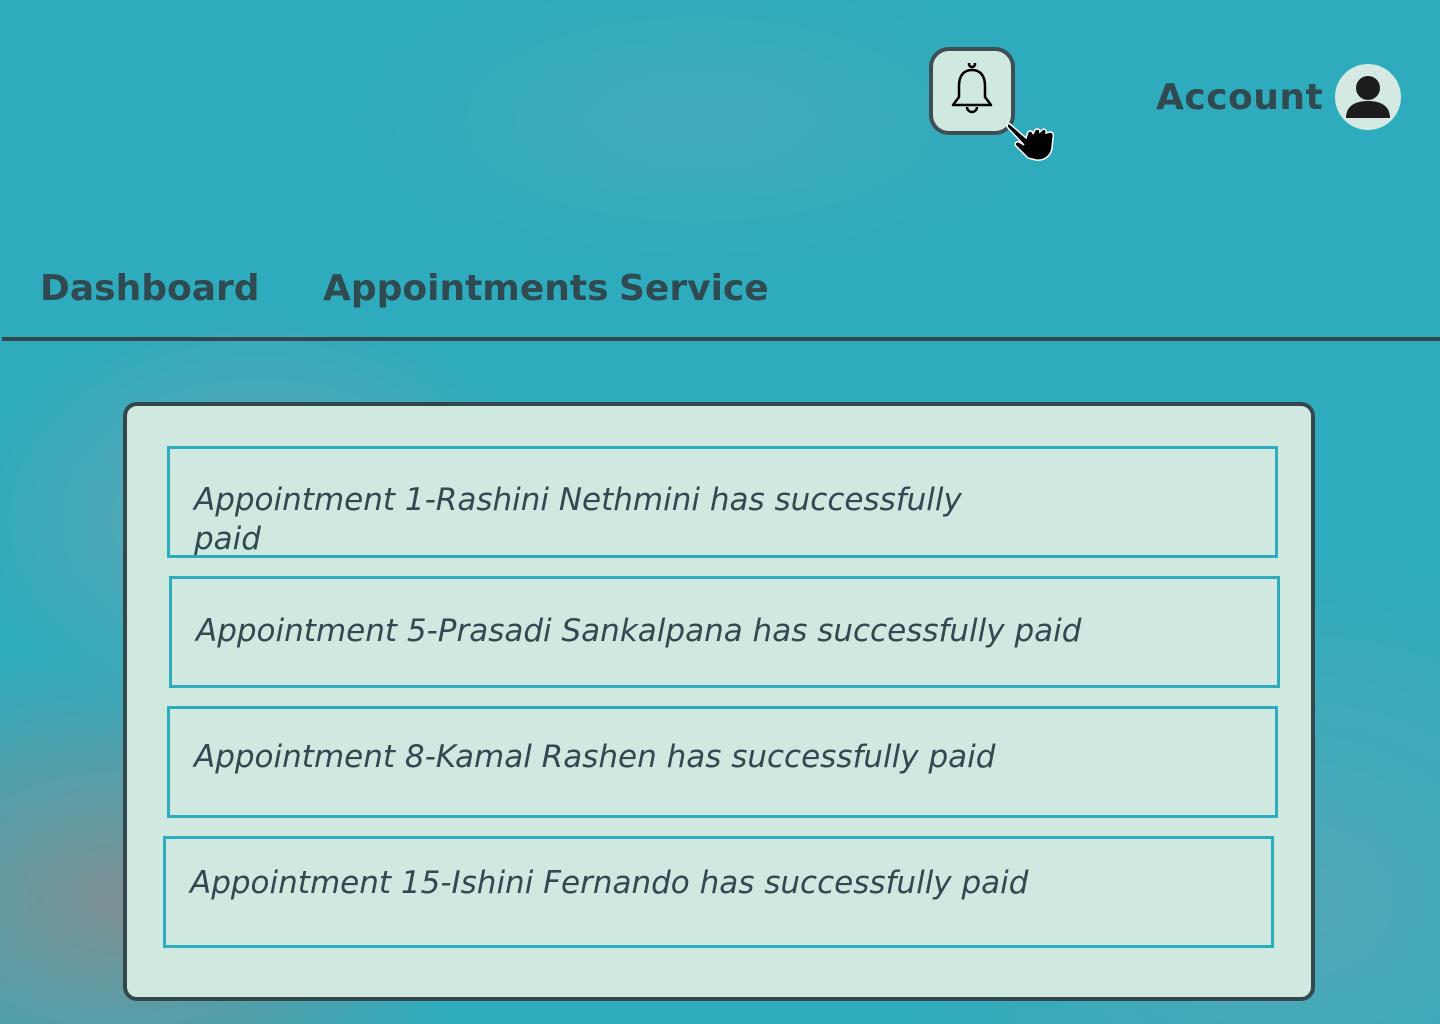  What do you see at coordinates (721, 339) in the screenshot?
I see `nav-divider` at bounding box center [721, 339].